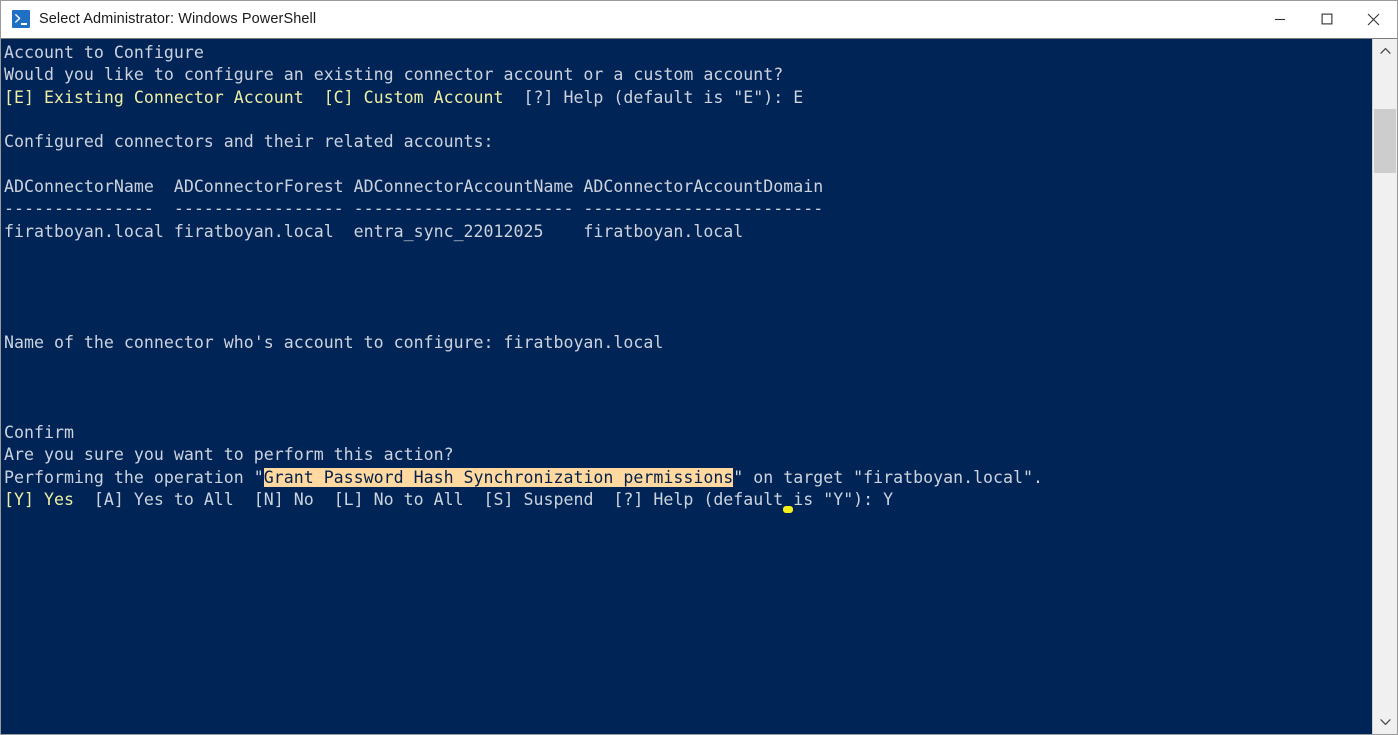  What do you see at coordinates (18, 18) in the screenshot?
I see `powershell-chevron-icon` at bounding box center [18, 18].